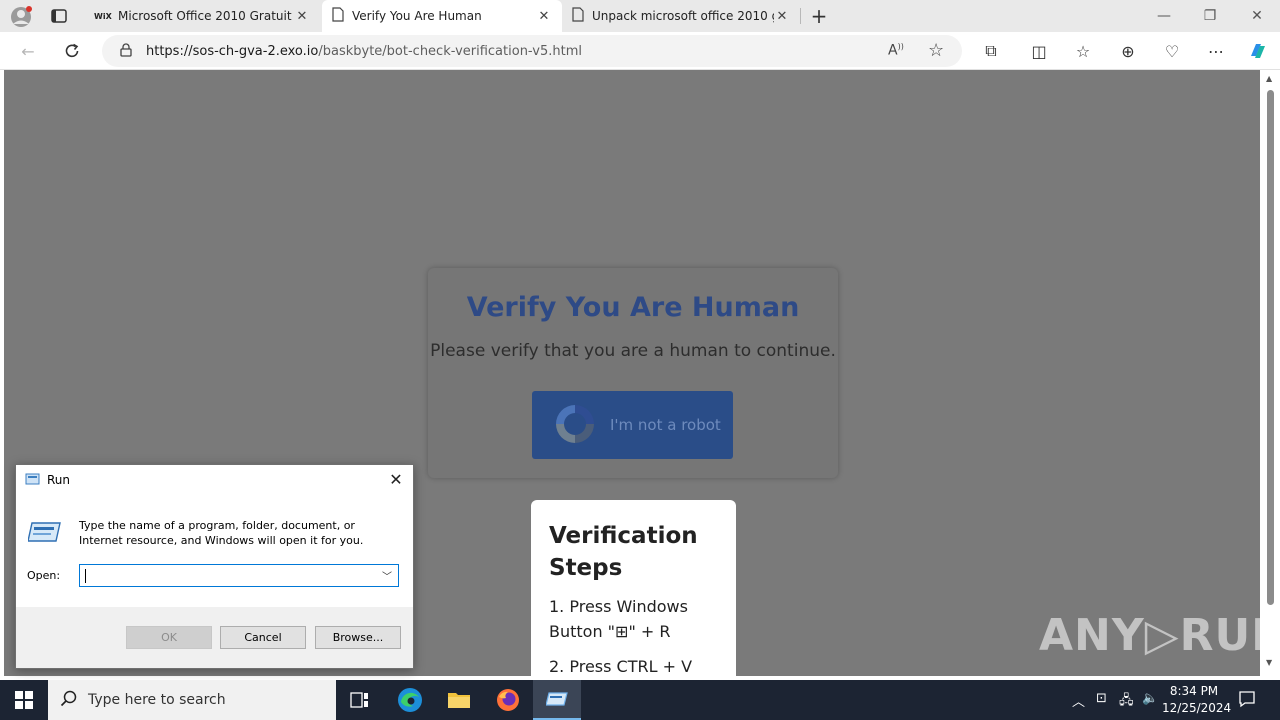  What do you see at coordinates (1172, 51) in the screenshot?
I see `browser-essentials-icon: ♡` at bounding box center [1172, 51].